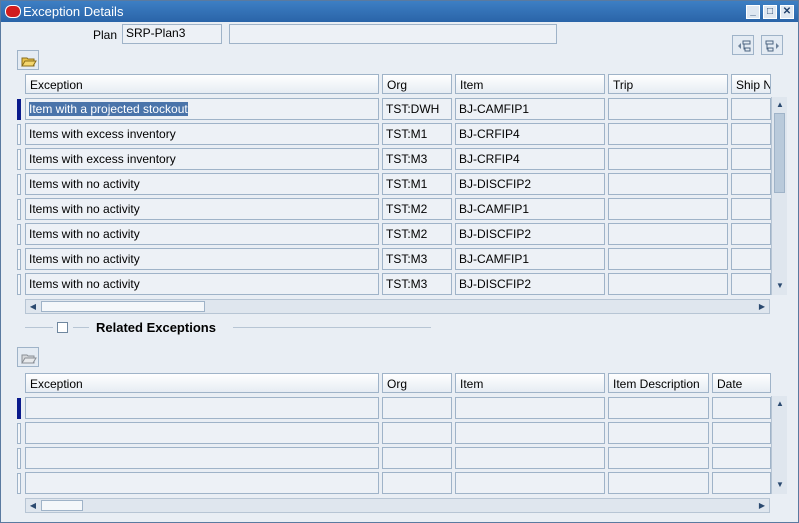 This screenshot has width=799, height=523. What do you see at coordinates (779, 445) in the screenshot?
I see `bottom-grid-vertical-scrollbar: ▲ ▼` at bounding box center [779, 445].